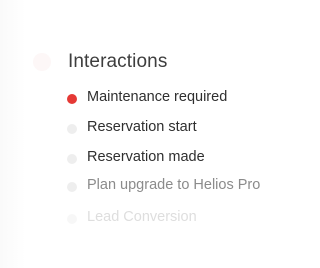 The width and height of the screenshot is (320, 268). I want to click on status-dot-active-icon, so click(72, 99).